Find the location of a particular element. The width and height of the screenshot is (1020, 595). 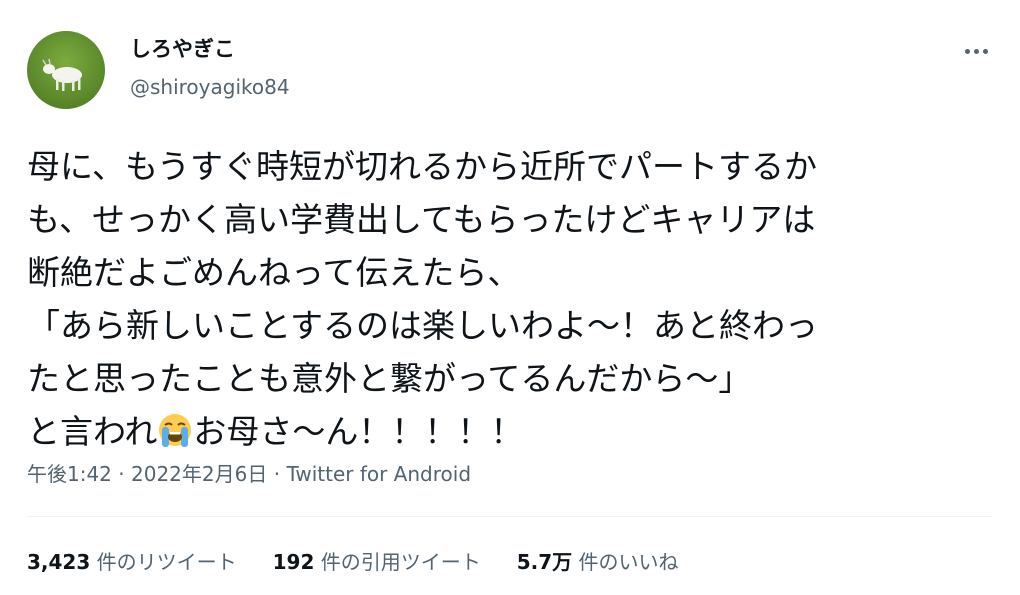

tweet-text-line: たと思ったことも意外と繋がってるんだから〜」 is located at coordinates (389, 378).